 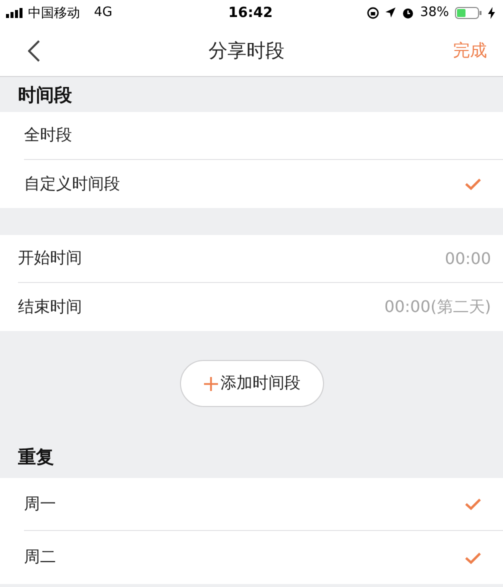 I want to click on alarm-icon, so click(x=408, y=12).